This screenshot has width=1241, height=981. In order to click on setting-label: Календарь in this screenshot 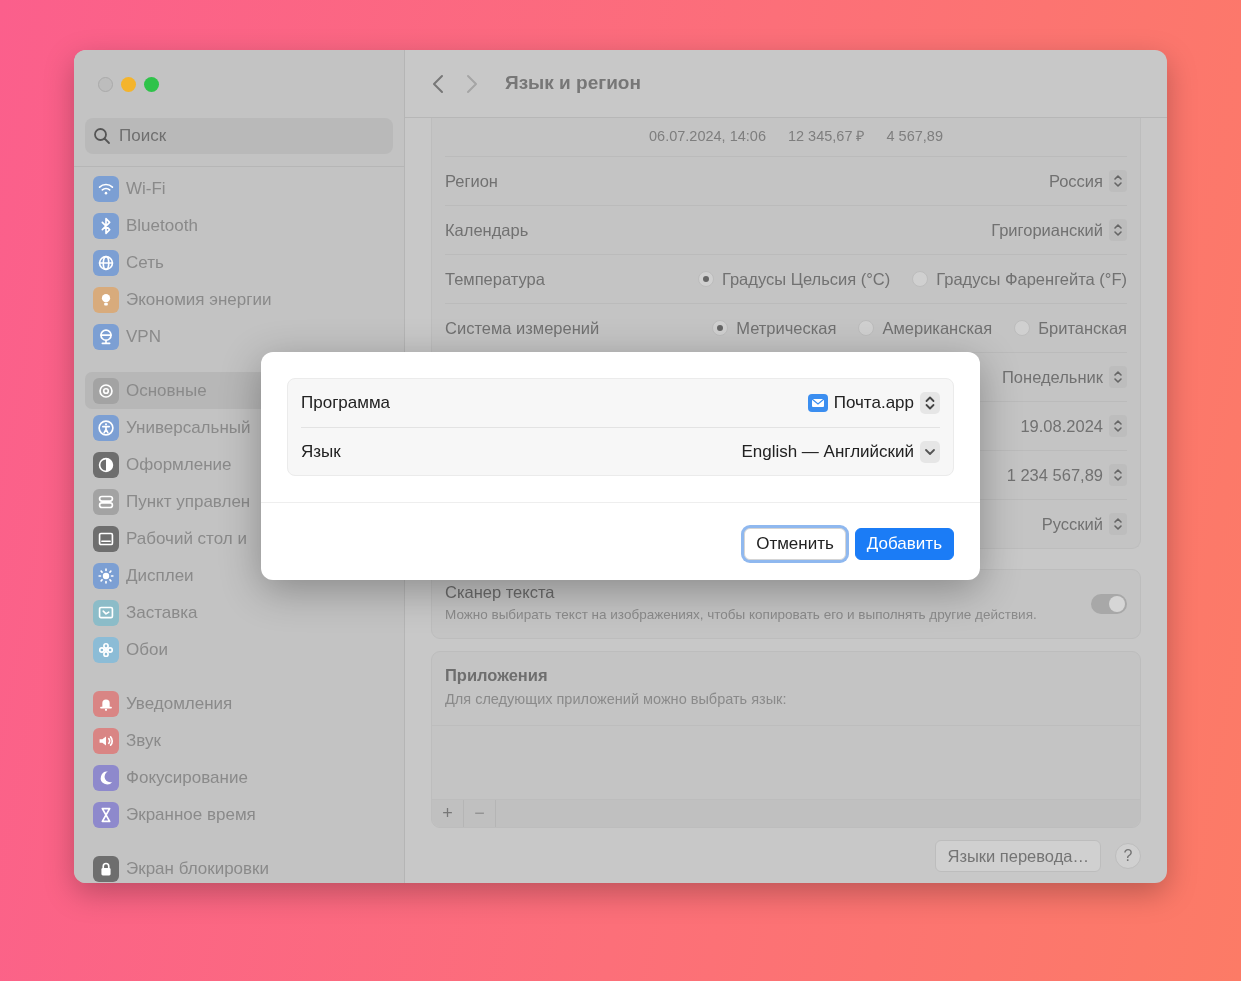, I will do `click(487, 230)`.